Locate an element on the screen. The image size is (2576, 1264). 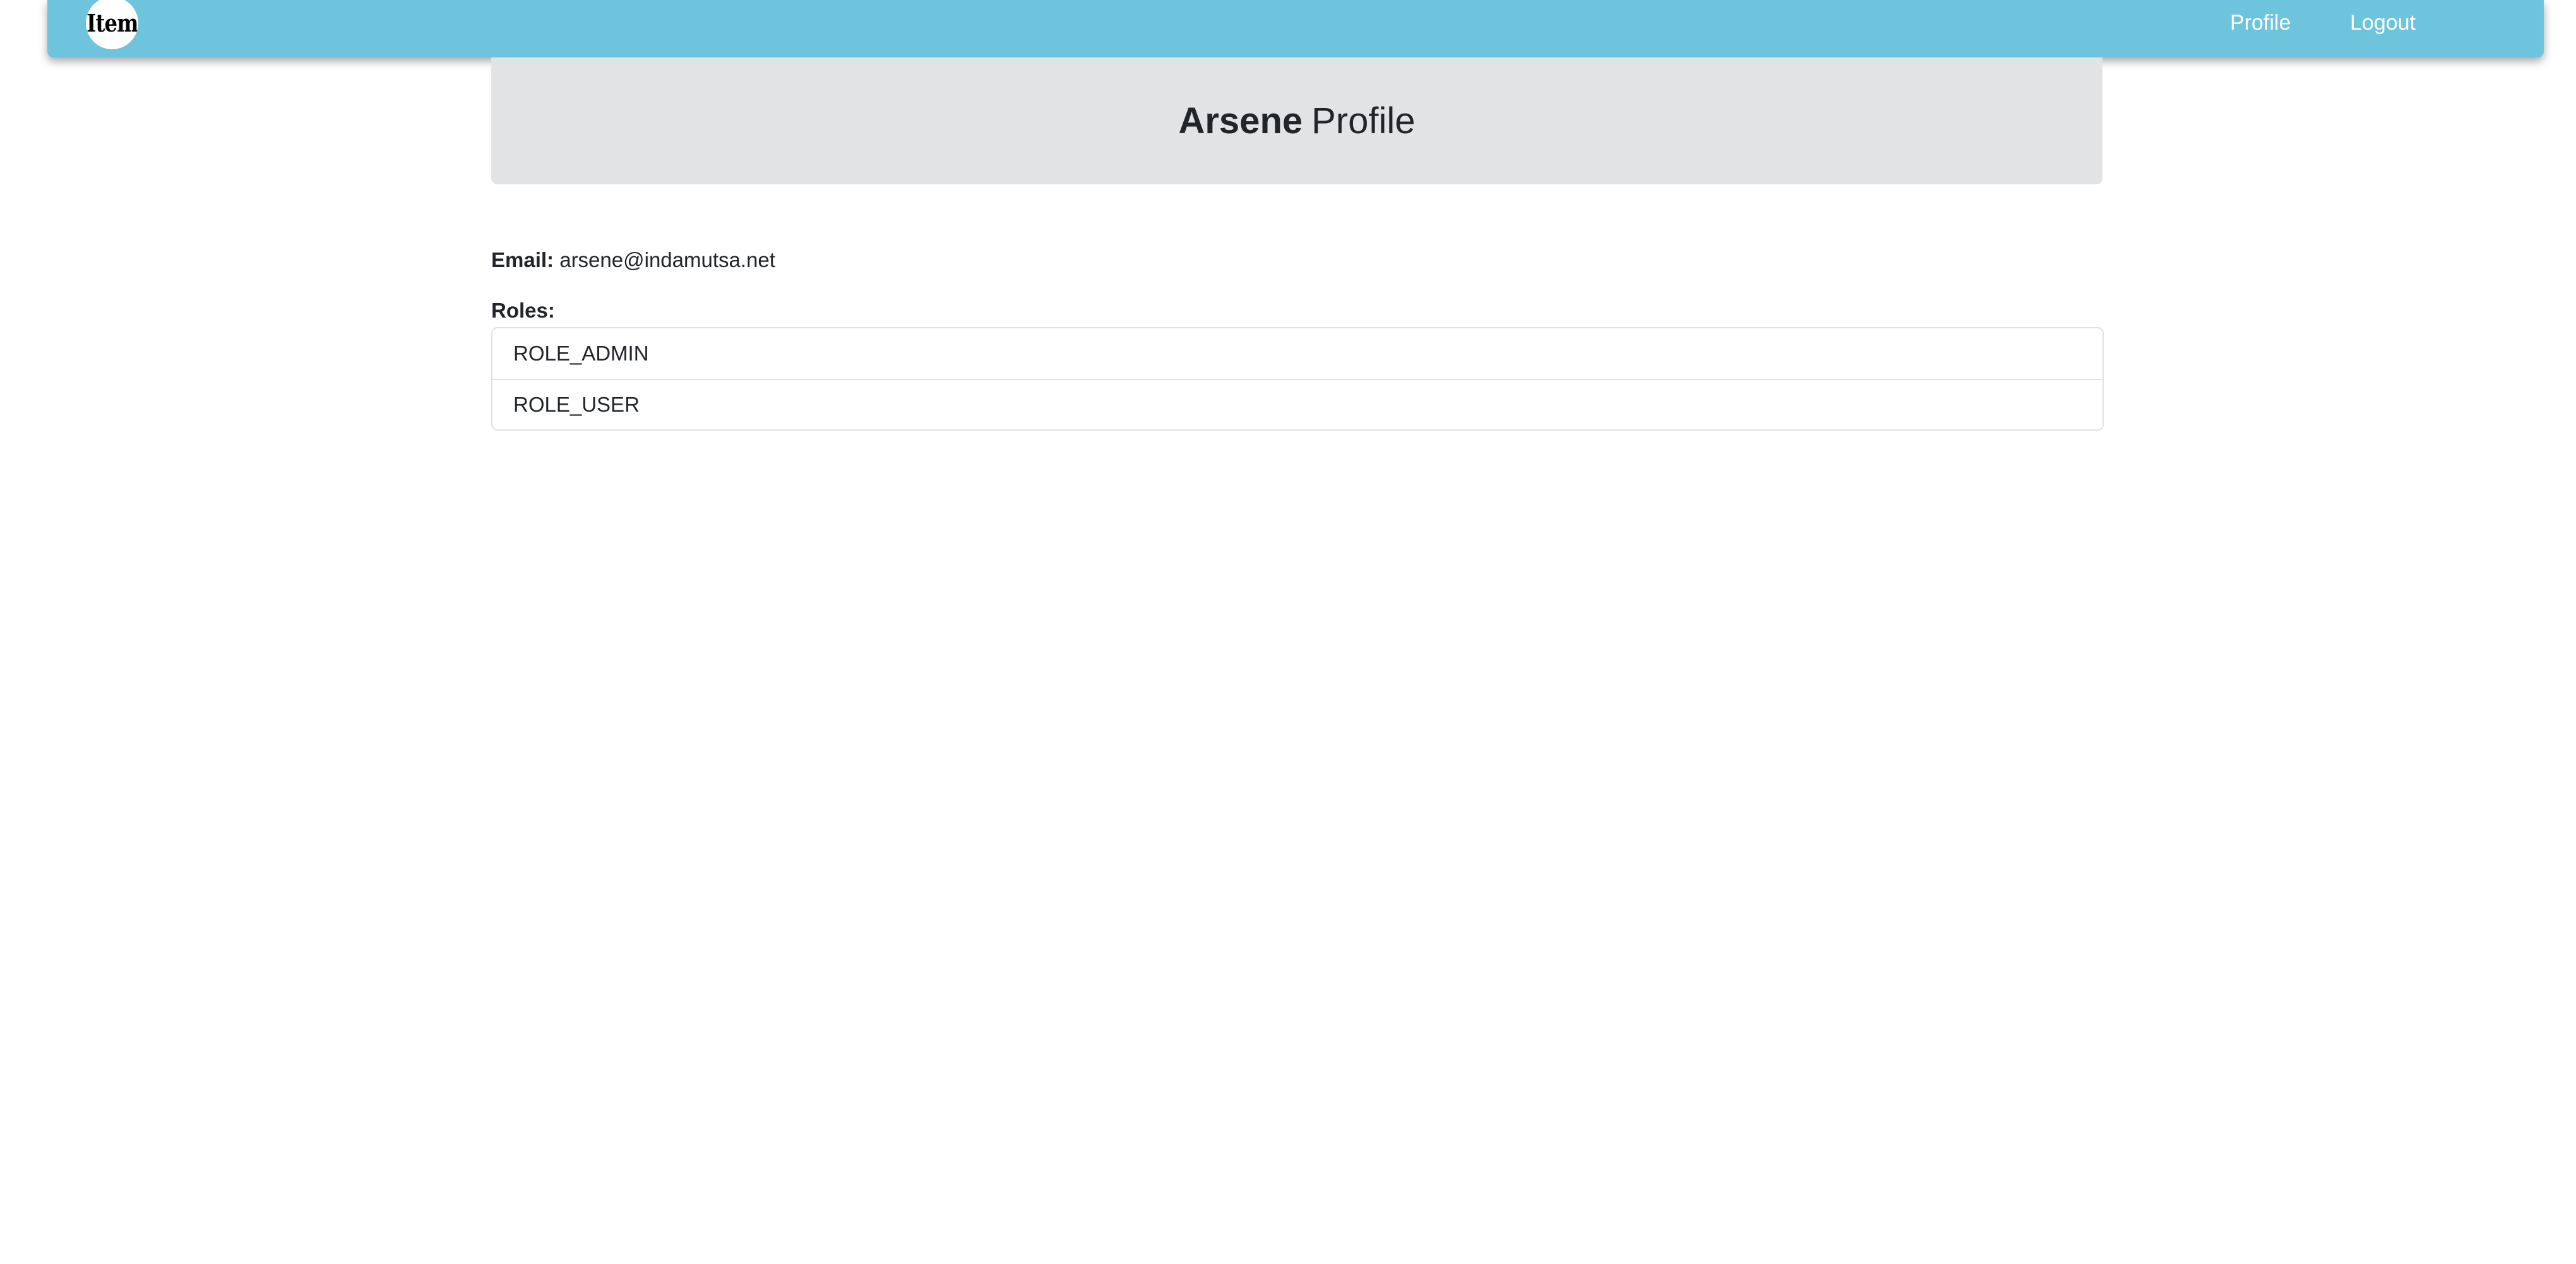
logo: Item is located at coordinates (112, 25).